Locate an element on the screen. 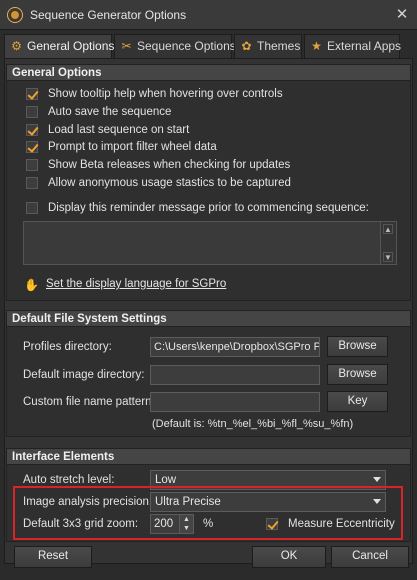  grid-zoom-label: Default 3x3 grid zoom: is located at coordinates (81, 524).